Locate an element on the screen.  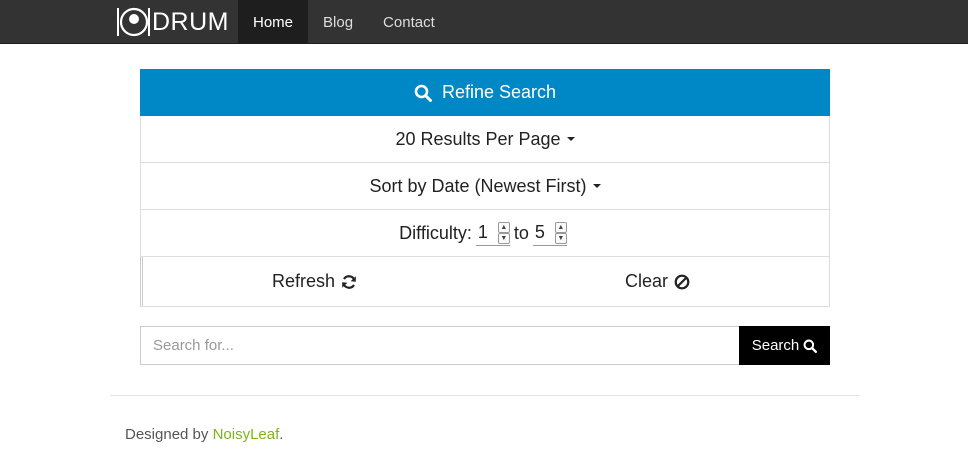
difficulty-row: Difficulty: 1 ▲ ▼ to 5 ▲ ▼ is located at coordinates (485, 233).